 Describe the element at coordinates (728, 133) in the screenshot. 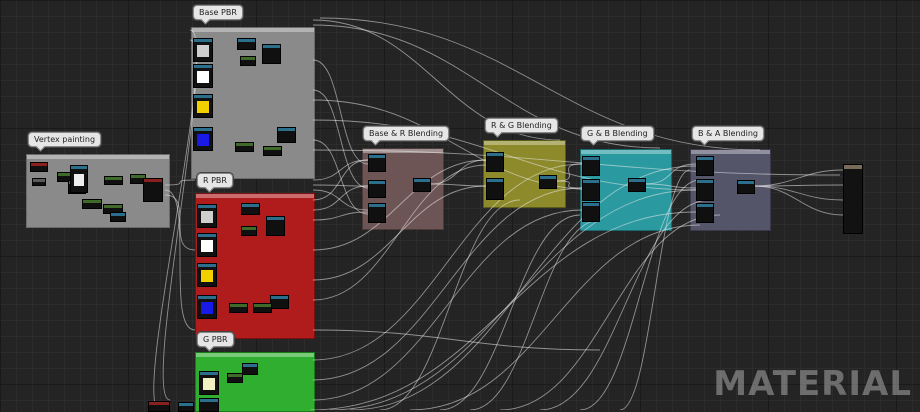

I see `comment-title-b-a-blending: B & A Blending` at that location.